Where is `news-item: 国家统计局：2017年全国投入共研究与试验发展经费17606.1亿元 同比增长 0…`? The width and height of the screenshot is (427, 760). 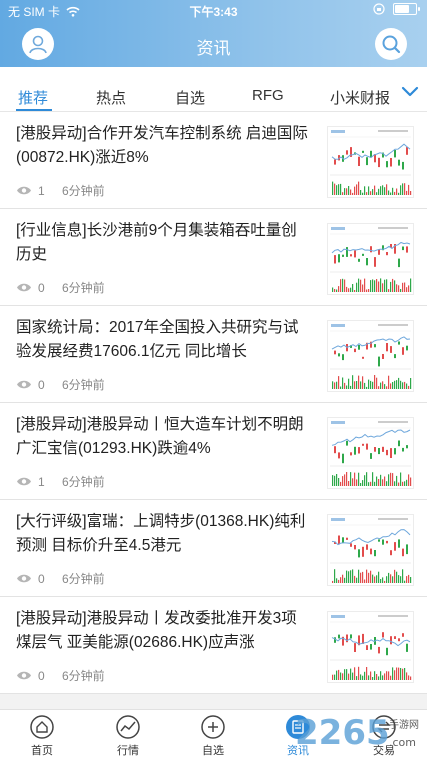
news-item: 国家统计局：2017年全国投入共研究与试验发展经费17606.1亿元 同比增长 0… is located at coordinates (213, 354).